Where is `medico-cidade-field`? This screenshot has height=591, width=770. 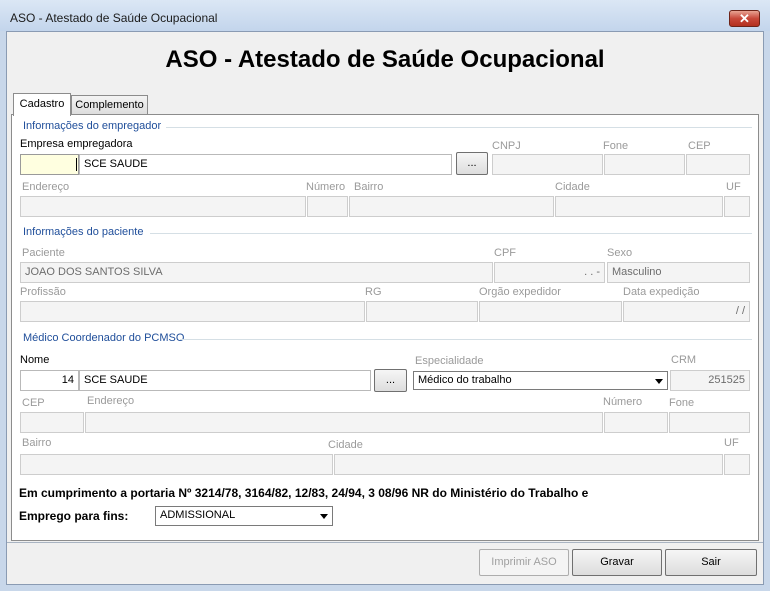
medico-cidade-field is located at coordinates (528, 464).